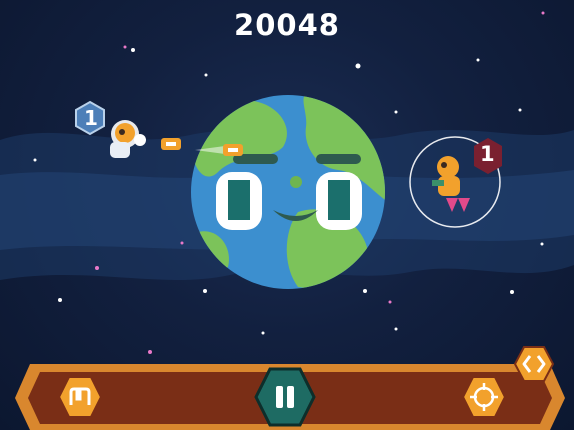 Image resolution: width=574 pixels, height=430 pixels. What do you see at coordinates (91, 118) in the screenshot?
I see `player-level-badge: 1` at bounding box center [91, 118].